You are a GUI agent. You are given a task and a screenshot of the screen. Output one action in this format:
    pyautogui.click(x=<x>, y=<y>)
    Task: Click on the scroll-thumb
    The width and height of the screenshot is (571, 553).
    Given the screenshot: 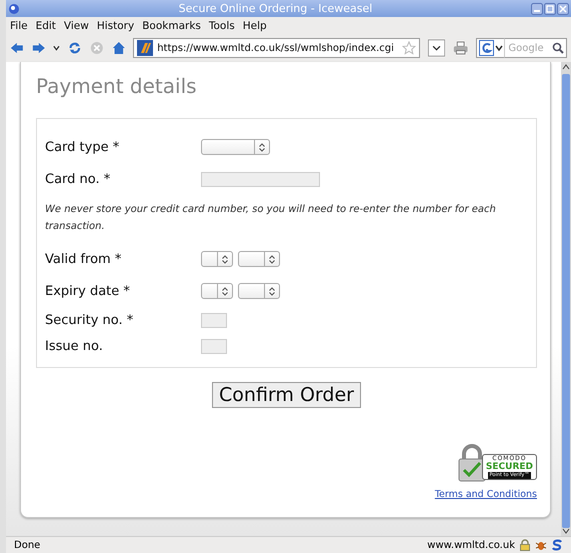 What is the action you would take?
    pyautogui.click(x=566, y=301)
    